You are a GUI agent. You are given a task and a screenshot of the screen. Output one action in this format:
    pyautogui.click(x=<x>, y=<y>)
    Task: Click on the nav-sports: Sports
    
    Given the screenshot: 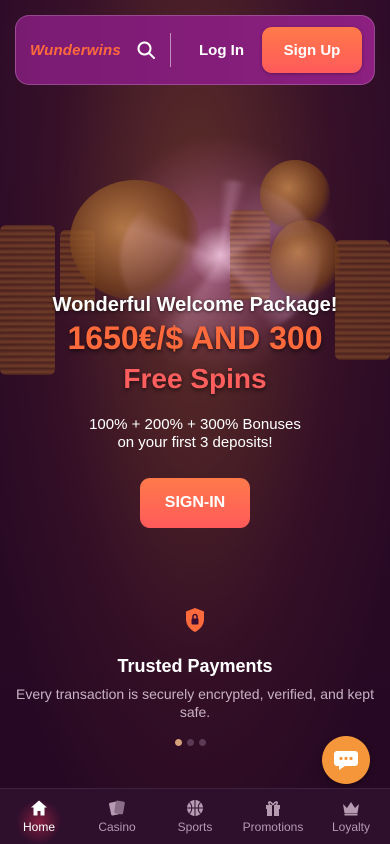 What is the action you would take?
    pyautogui.click(x=195, y=811)
    